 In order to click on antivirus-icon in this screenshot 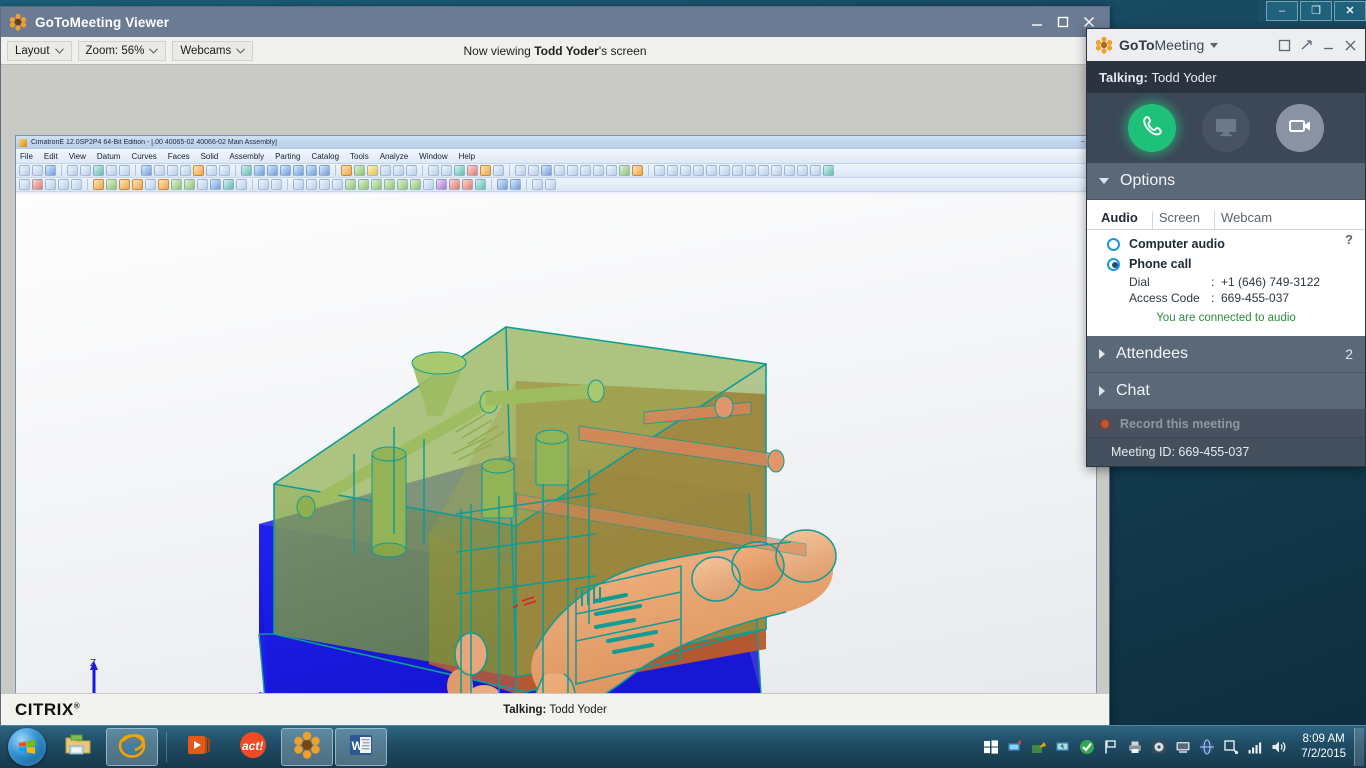, I will do `click(1086, 747)`.